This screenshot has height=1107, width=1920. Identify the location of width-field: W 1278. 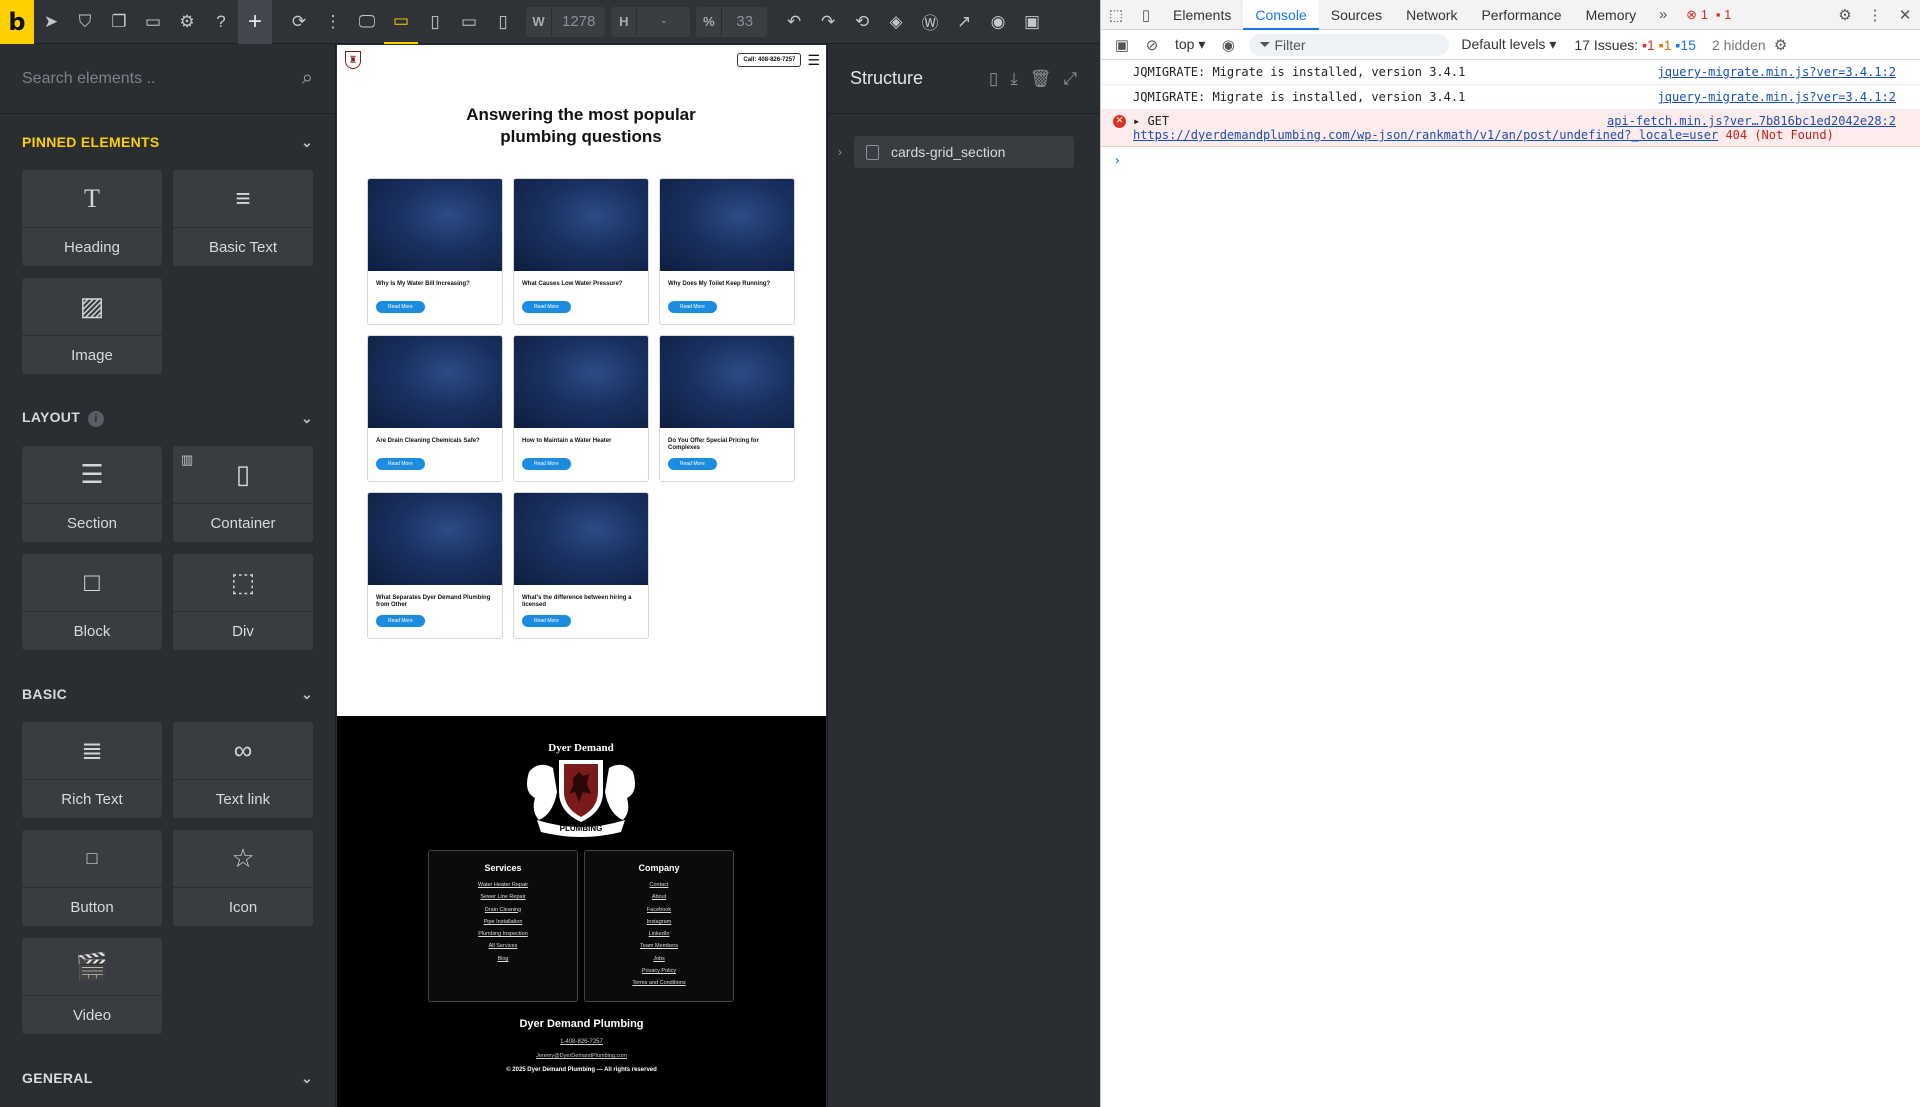
(566, 21).